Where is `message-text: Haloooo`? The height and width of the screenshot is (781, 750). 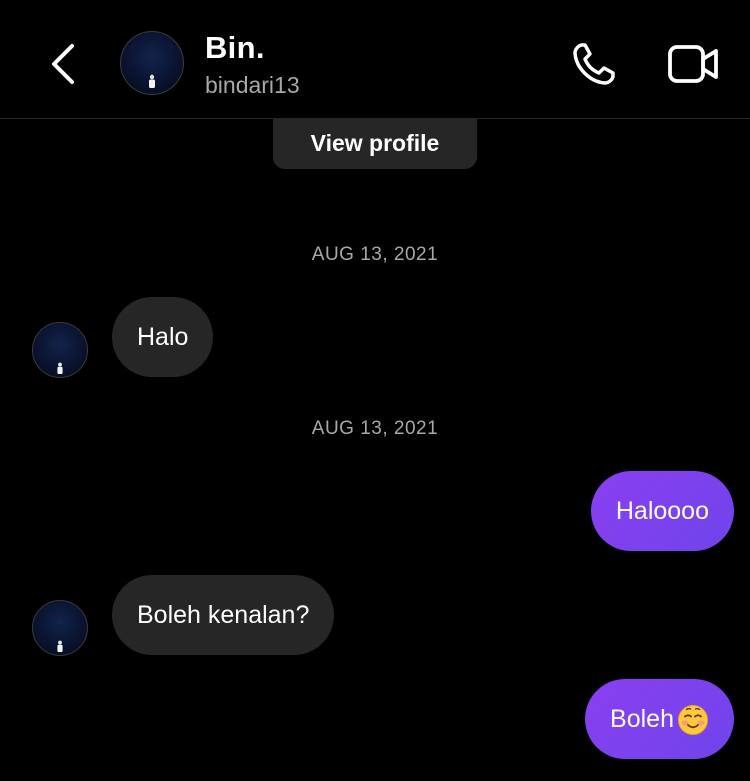
message-text: Haloooo is located at coordinates (662, 510).